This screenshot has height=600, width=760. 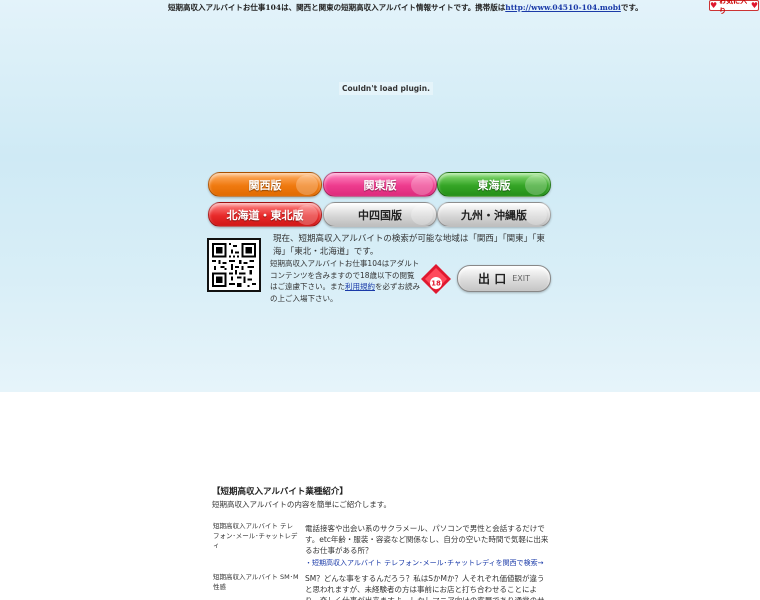 I want to click on region-label-tokai: 東海版, so click(x=494, y=185).